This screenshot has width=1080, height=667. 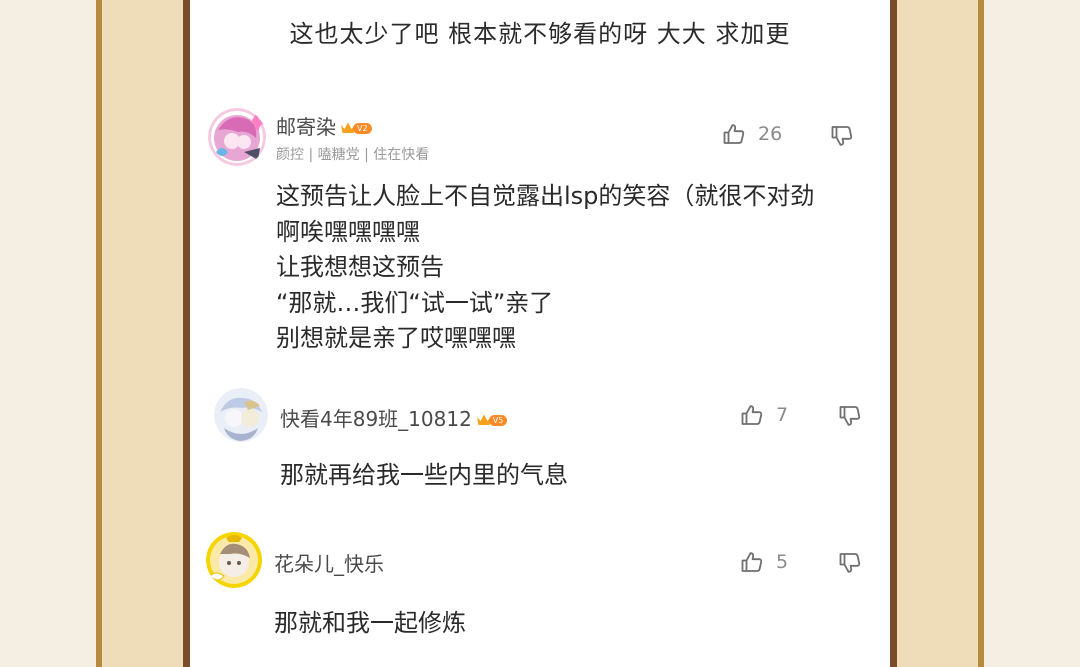 I want to click on comment-line: 这预告让人脸上不自觉露出lsp的笑容（就很不对劲, so click(x=545, y=196).